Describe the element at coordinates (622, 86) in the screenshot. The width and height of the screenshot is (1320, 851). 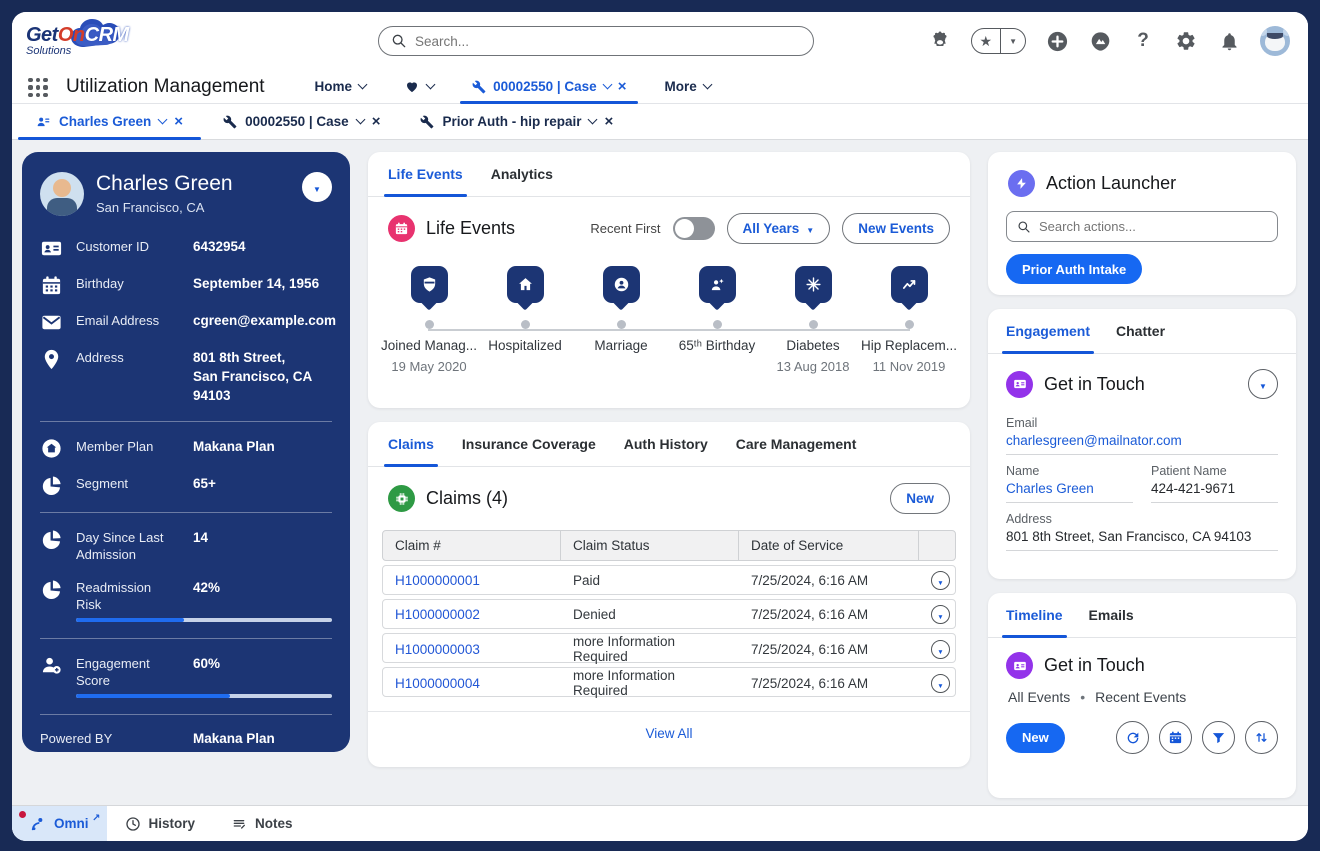
I see `close-tab-icon` at that location.